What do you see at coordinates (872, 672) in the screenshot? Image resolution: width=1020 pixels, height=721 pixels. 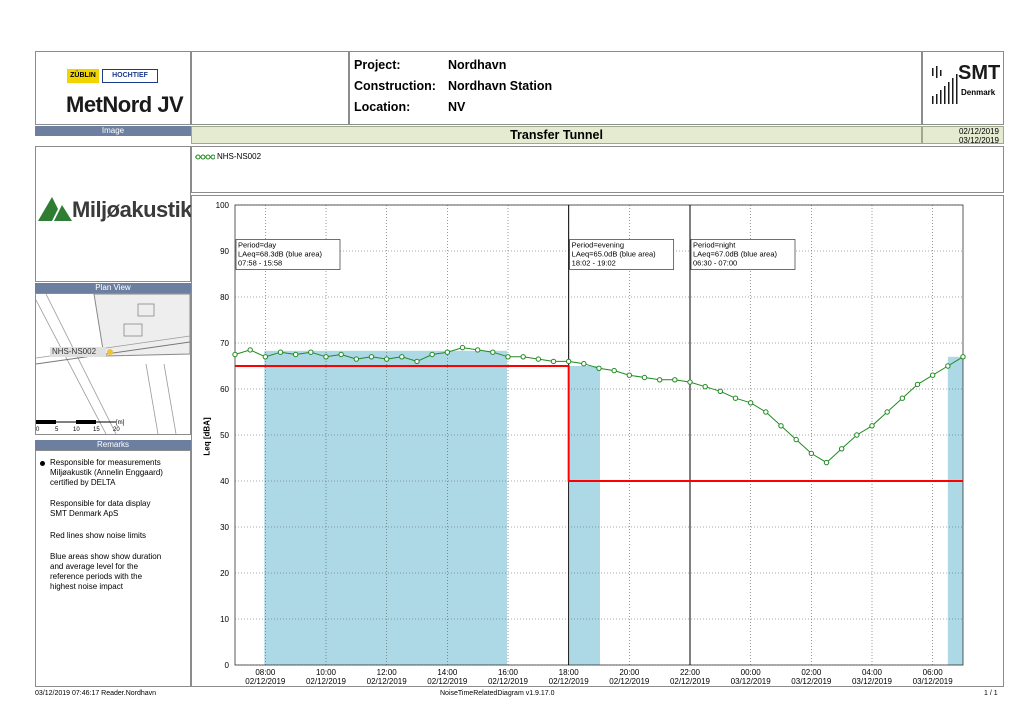 I see `x-tick-time-10: 04:00` at bounding box center [872, 672].